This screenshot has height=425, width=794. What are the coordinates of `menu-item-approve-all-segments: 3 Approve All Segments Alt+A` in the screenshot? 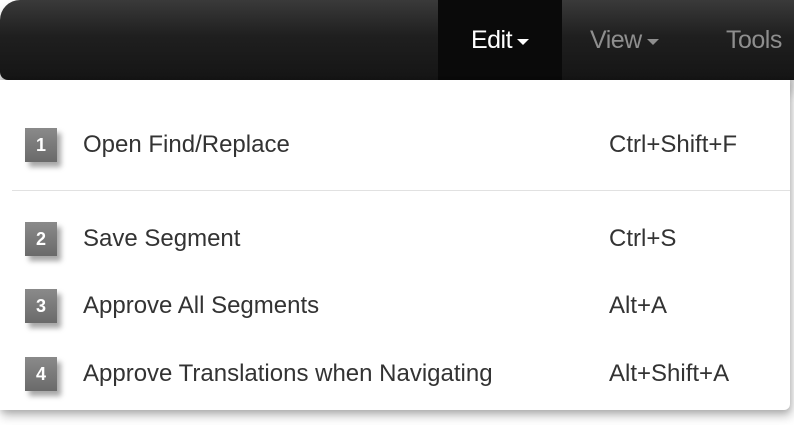 It's located at (395, 306).